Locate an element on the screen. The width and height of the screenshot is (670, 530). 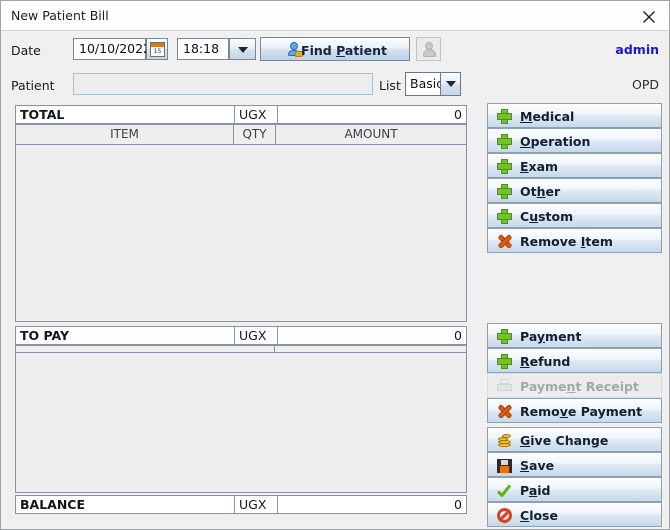
current-user-label: admin is located at coordinates (637, 49).